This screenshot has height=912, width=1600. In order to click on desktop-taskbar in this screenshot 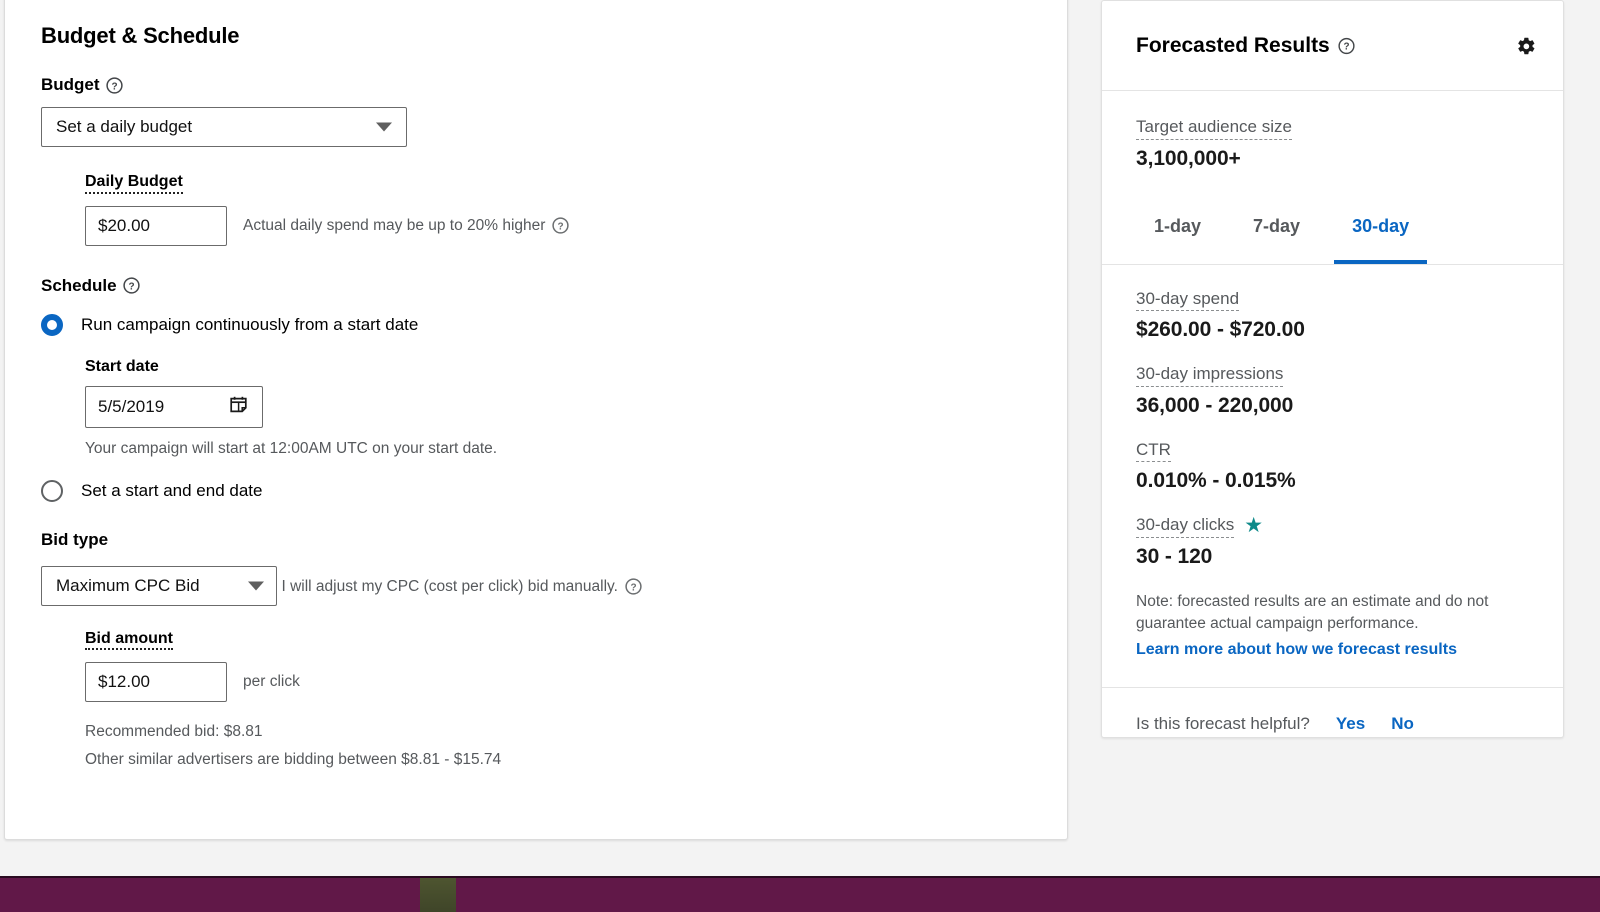, I will do `click(800, 894)`.